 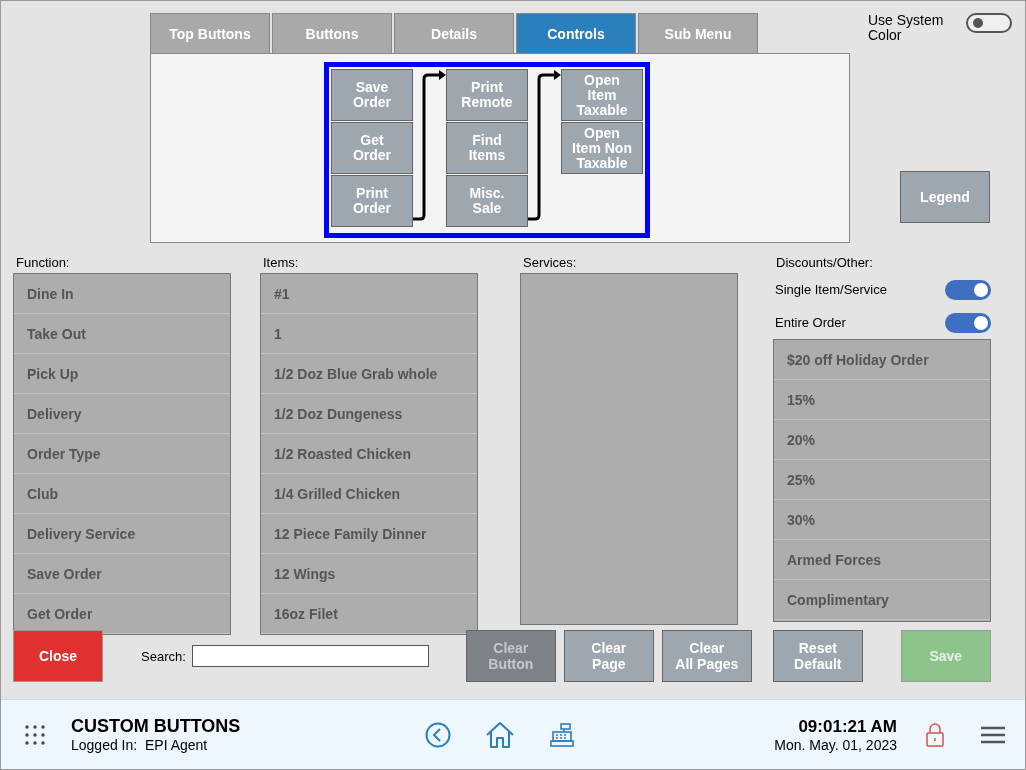 I want to click on clock-date: Mon. May. 01, 2023, so click(x=835, y=744).